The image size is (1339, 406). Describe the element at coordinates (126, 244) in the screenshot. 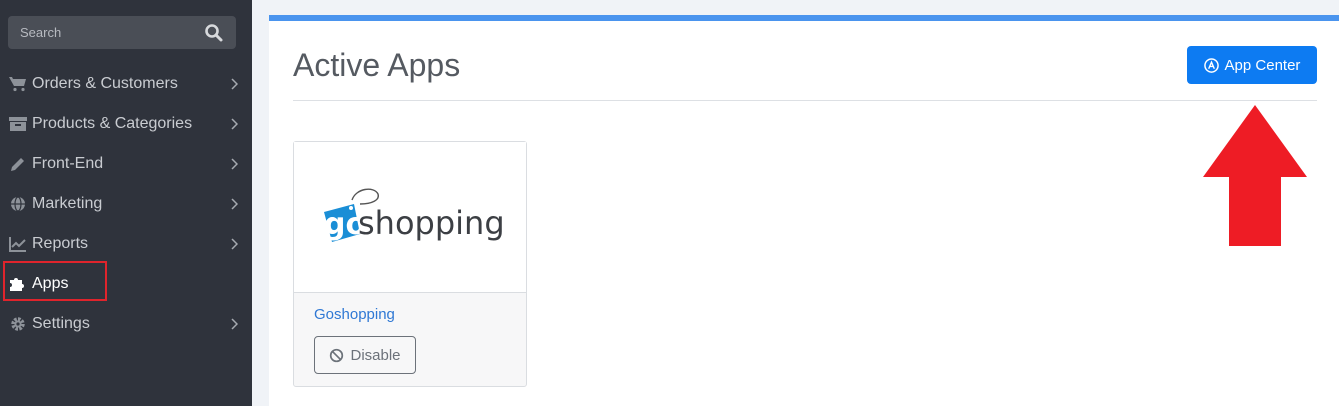

I see `sidebar-item-reports: Reports` at that location.